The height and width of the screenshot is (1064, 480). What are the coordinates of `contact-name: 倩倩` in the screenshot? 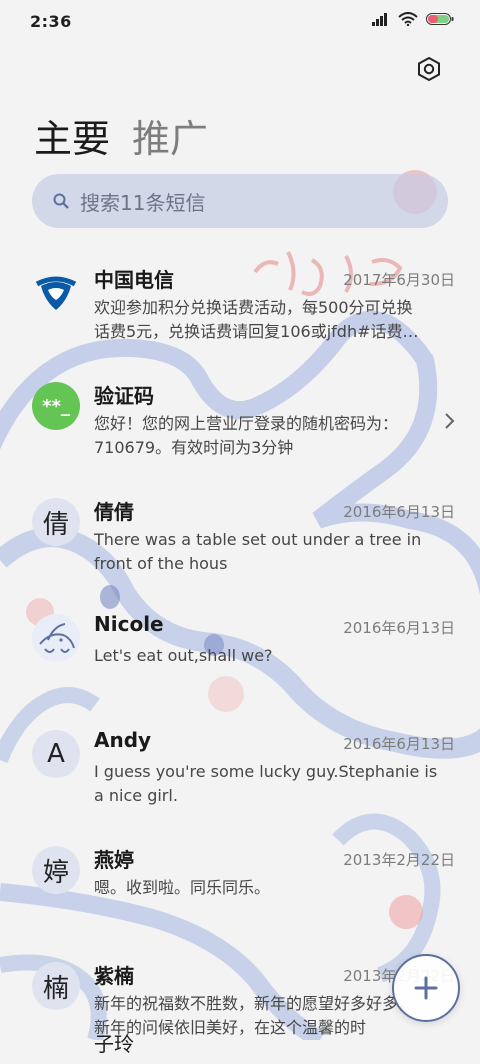 It's located at (114, 512).